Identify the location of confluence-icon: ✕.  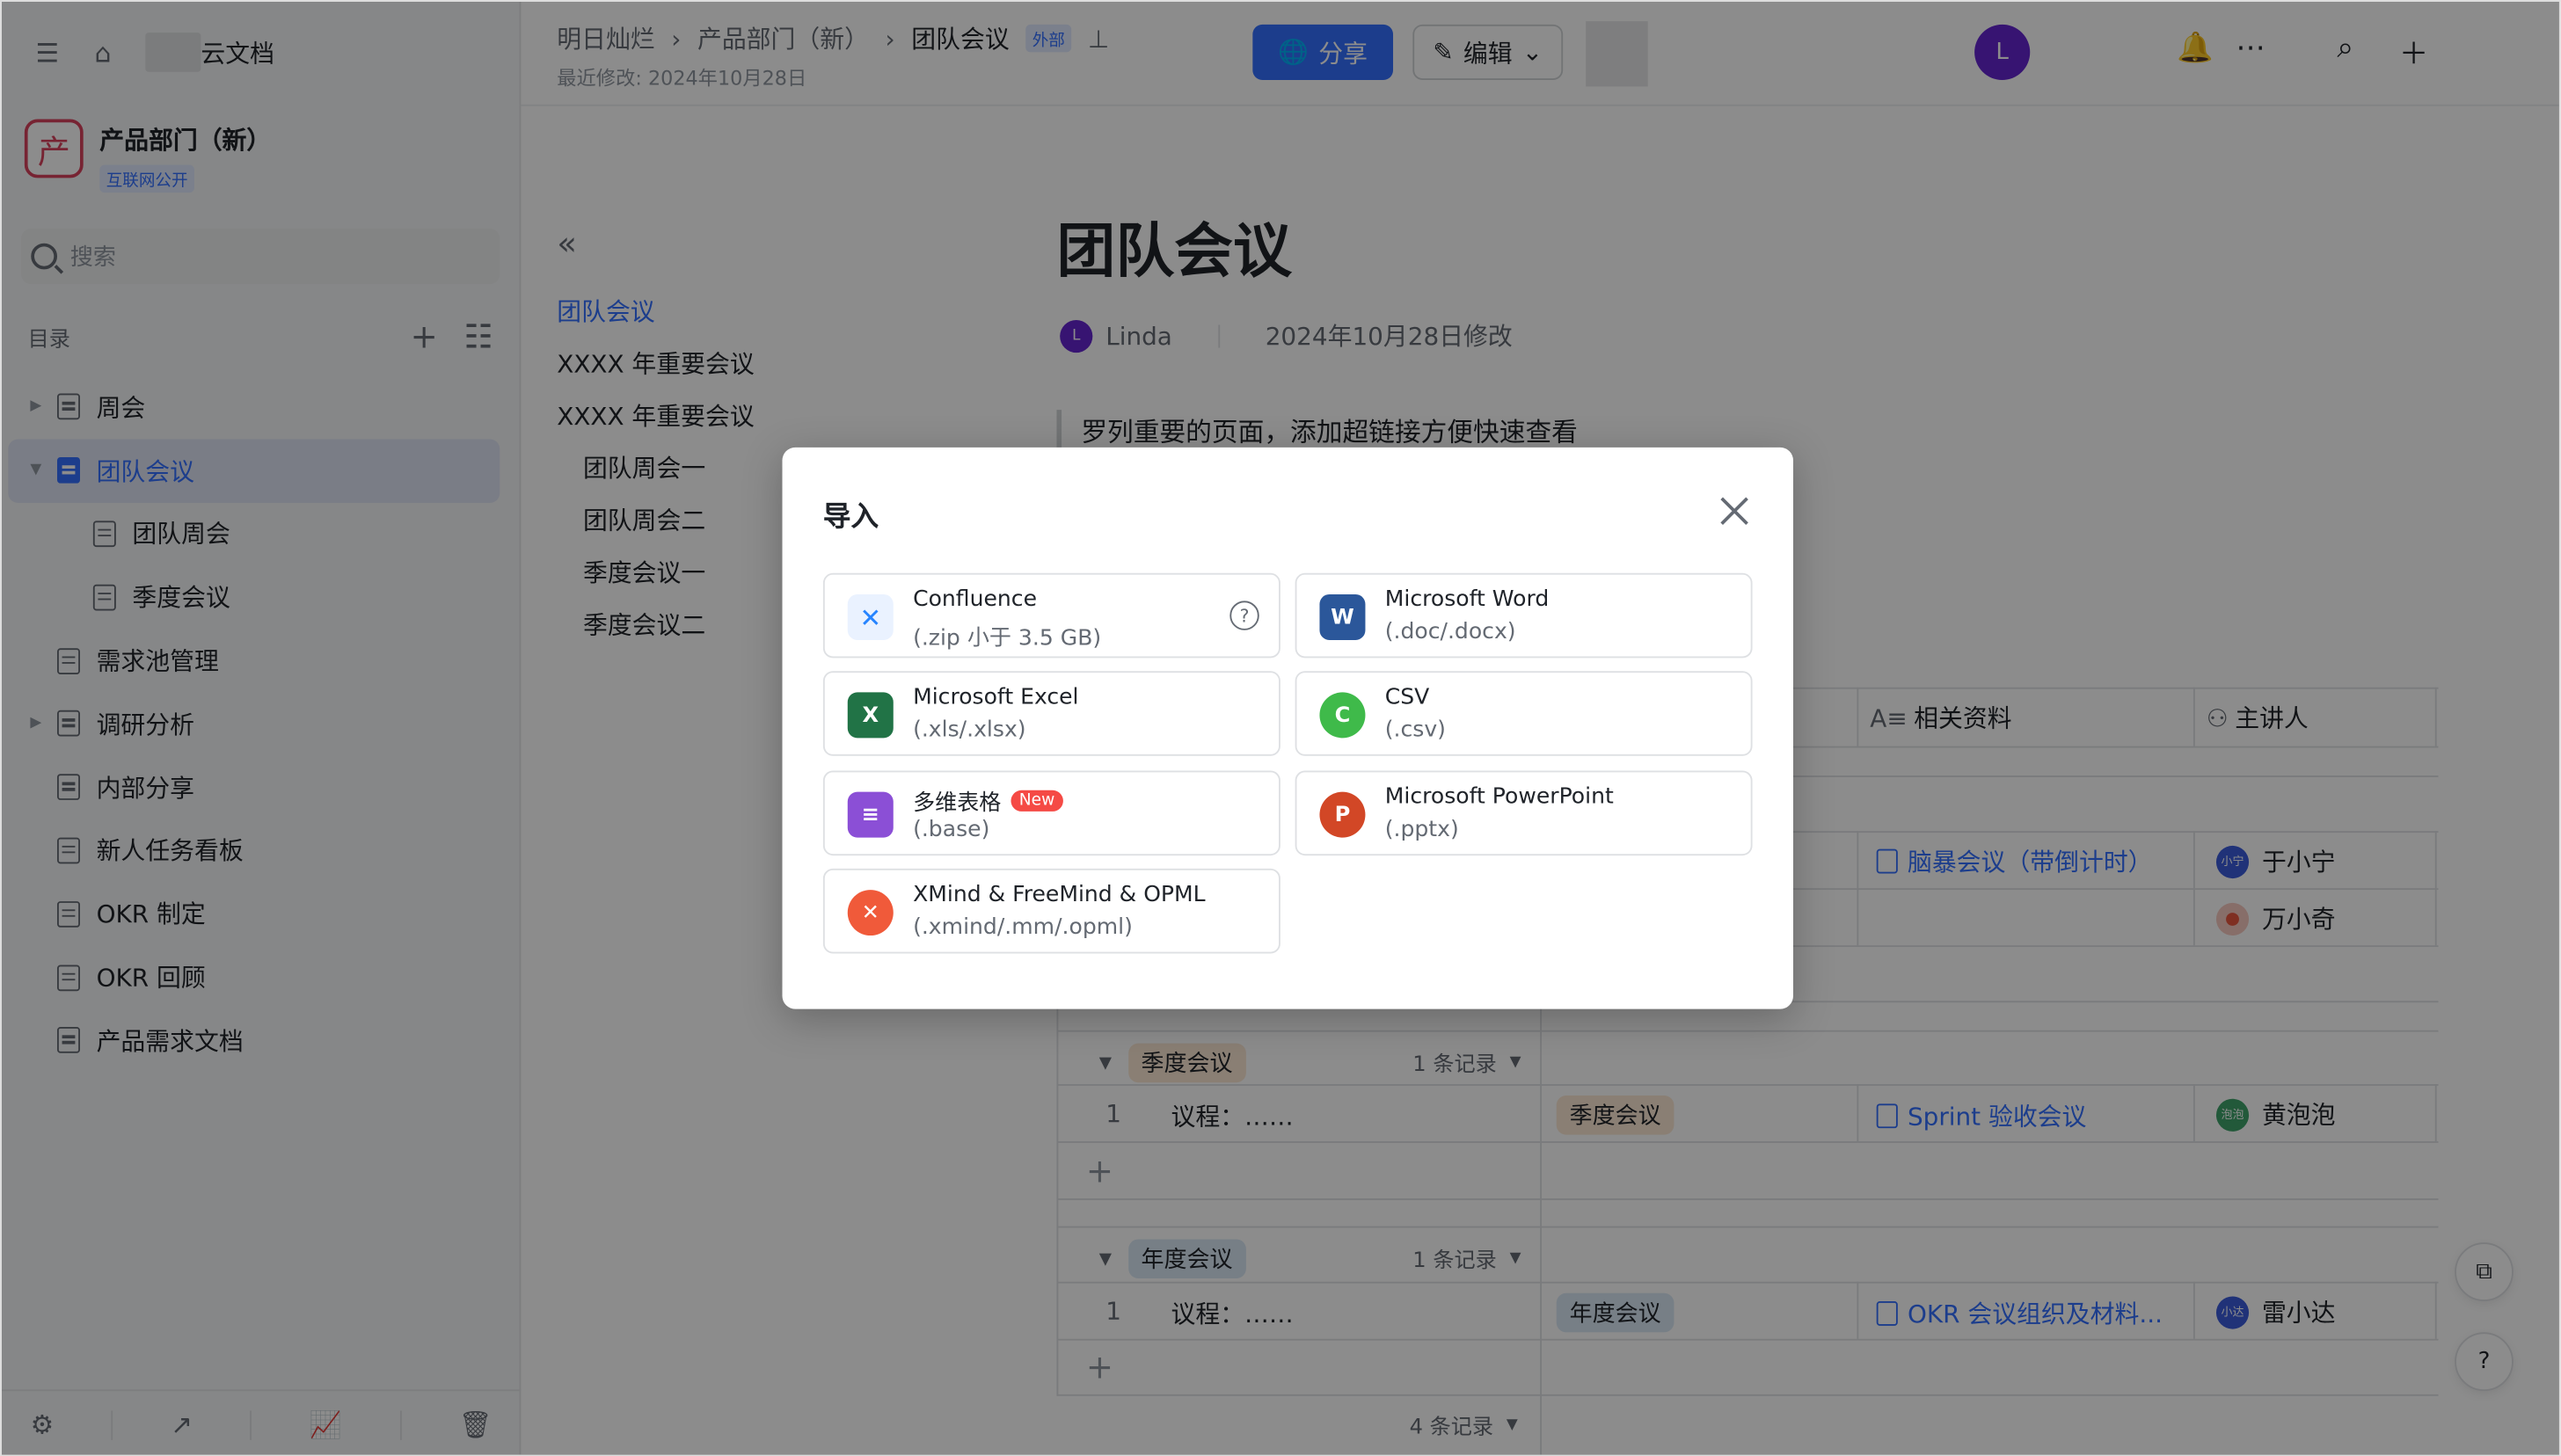
(871, 616).